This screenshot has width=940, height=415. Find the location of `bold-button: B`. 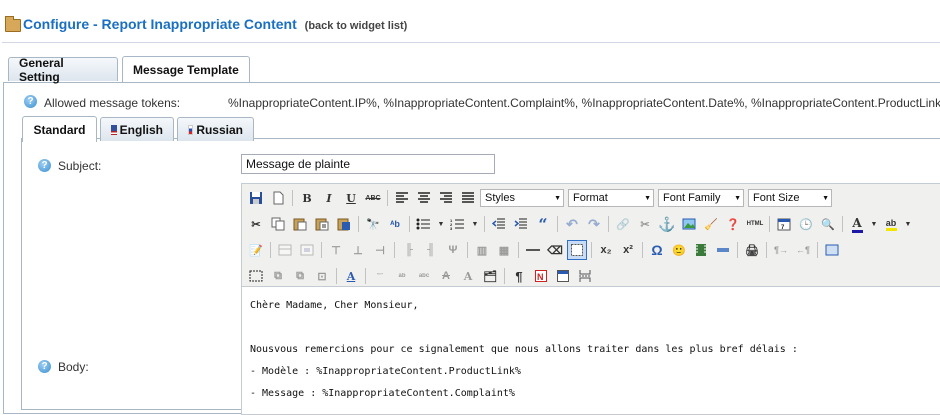

bold-button: B is located at coordinates (307, 198).